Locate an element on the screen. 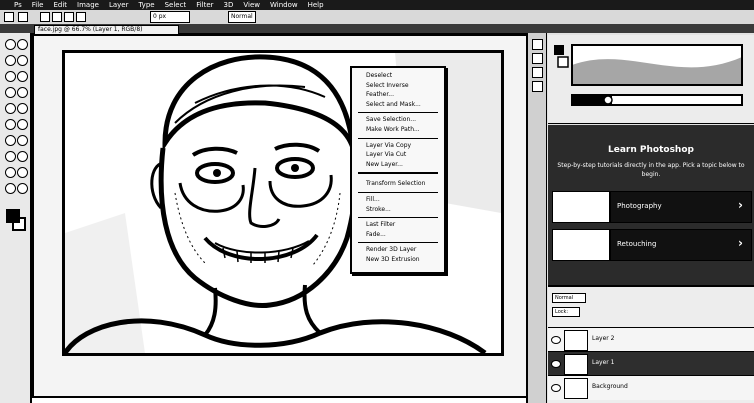  hand-icon is located at coordinates (10, 188).